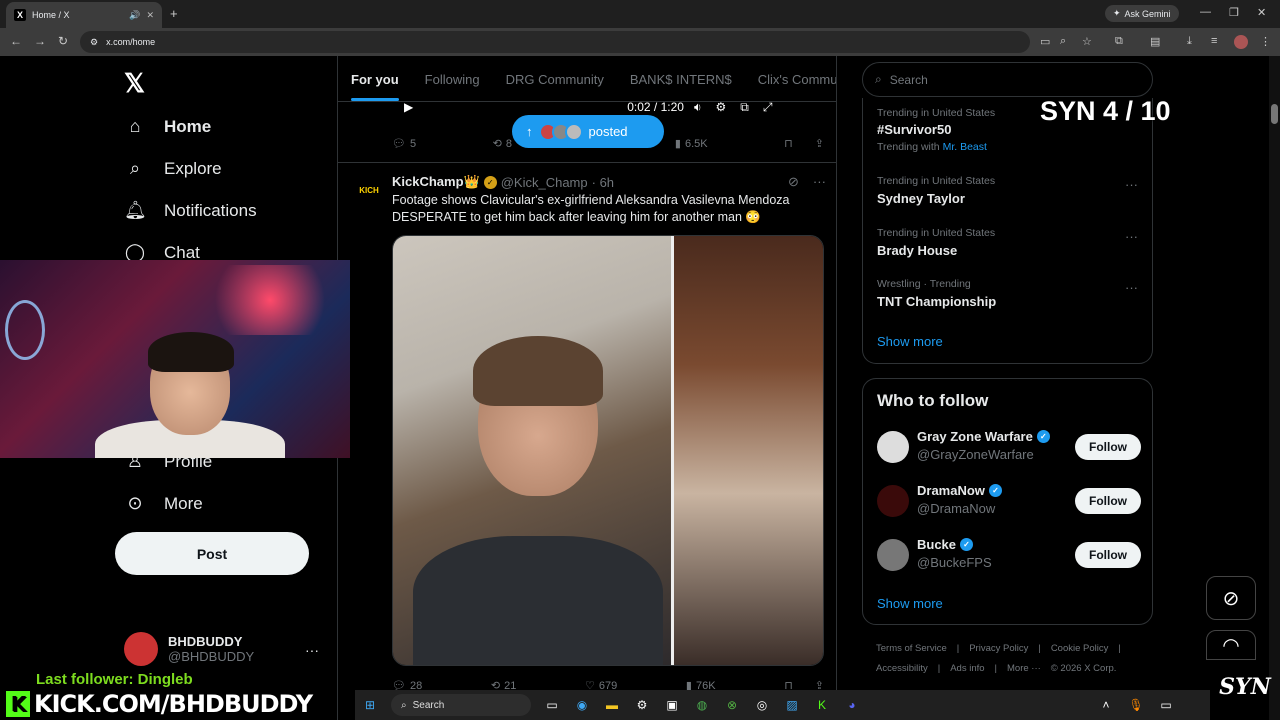 The image size is (1280, 720). Describe the element at coordinates (936, 242) in the screenshot. I see `trend-item: Trending in United States Brady House` at that location.